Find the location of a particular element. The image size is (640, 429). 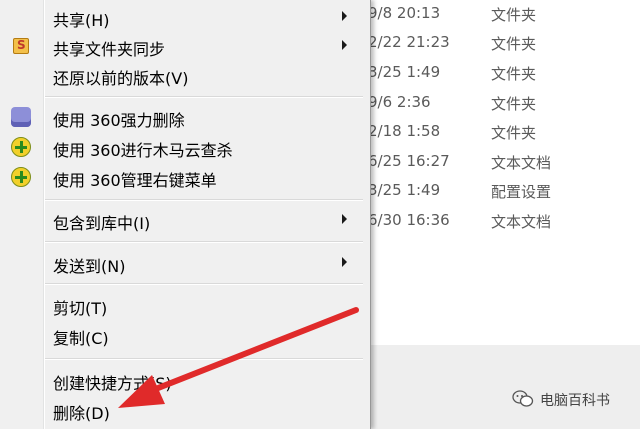

menu-item-label: 共享(H) is located at coordinates (81, 20).